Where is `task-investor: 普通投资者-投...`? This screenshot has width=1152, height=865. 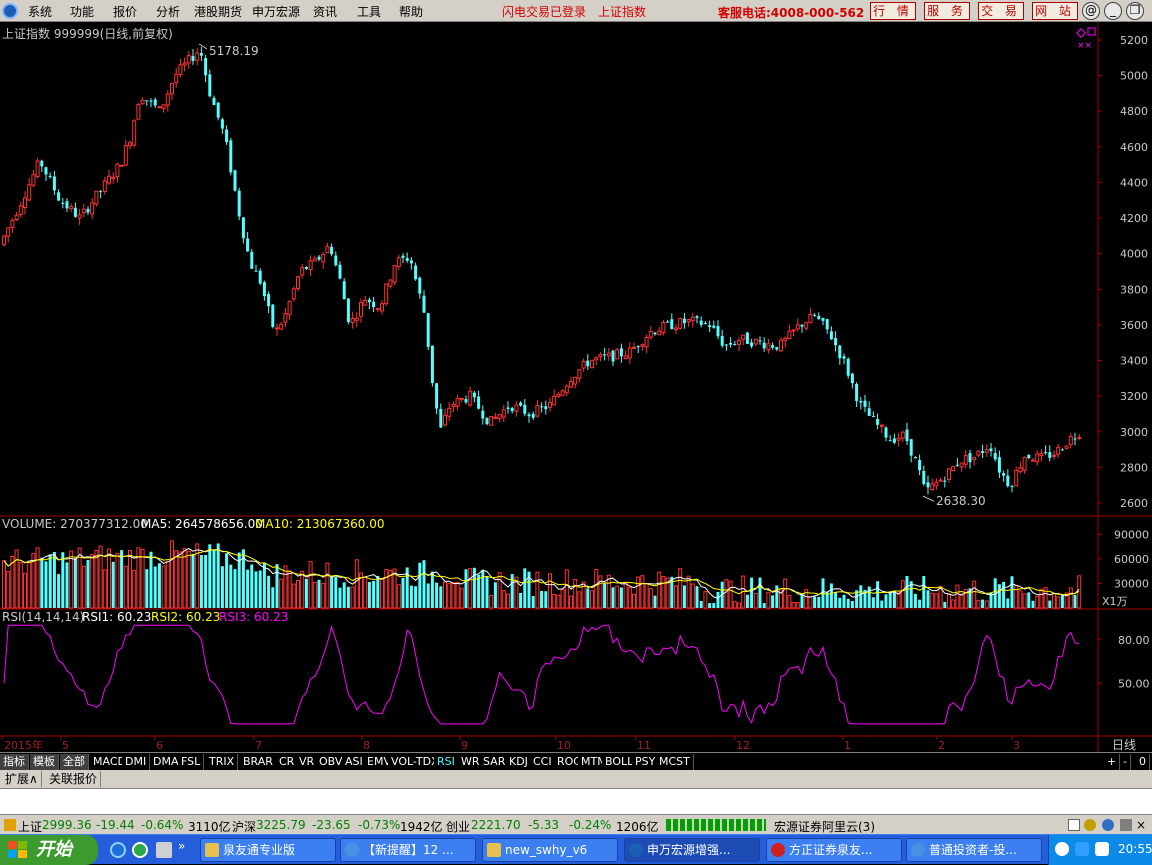 task-investor: 普通投资者-投... is located at coordinates (974, 850).